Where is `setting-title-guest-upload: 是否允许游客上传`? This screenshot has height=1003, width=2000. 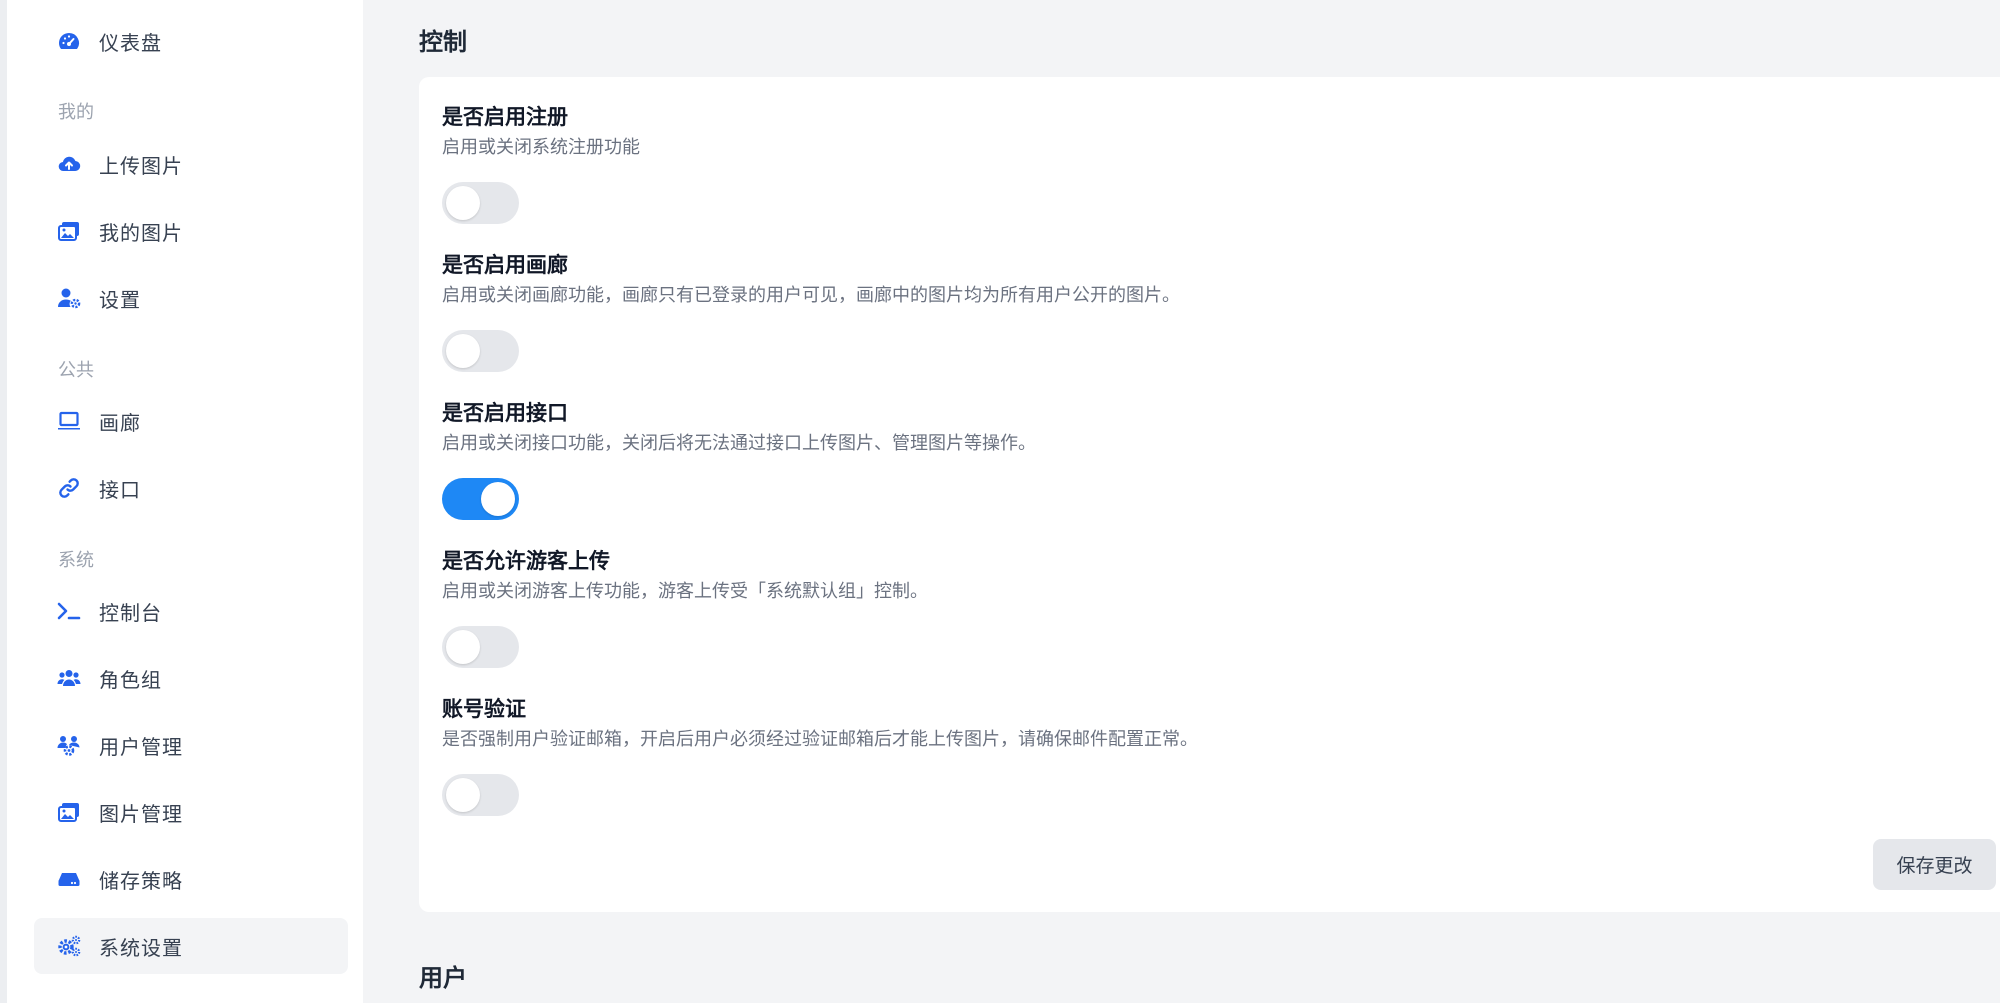 setting-title-guest-upload: 是否允许游客上传 is located at coordinates (526, 561).